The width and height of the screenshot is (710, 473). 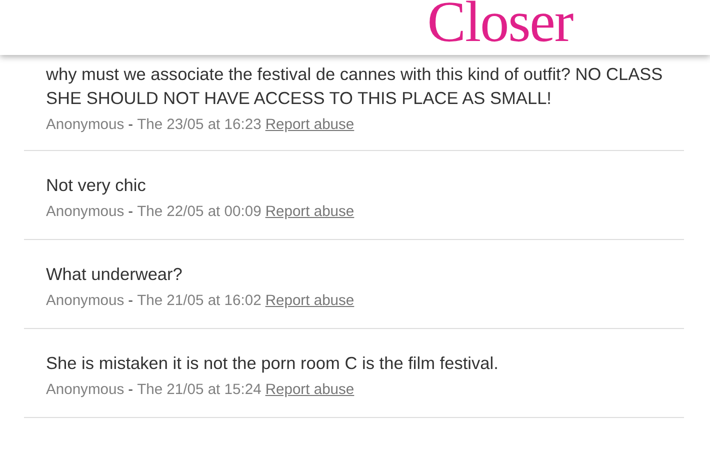 I want to click on site-logo: Closer, so click(x=500, y=22).